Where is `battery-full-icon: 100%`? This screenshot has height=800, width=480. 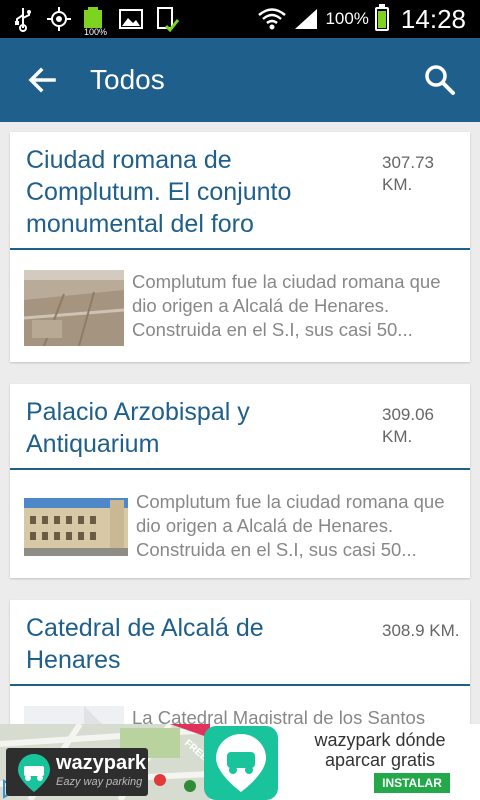
battery-full-icon: 100% is located at coordinates (95, 21).